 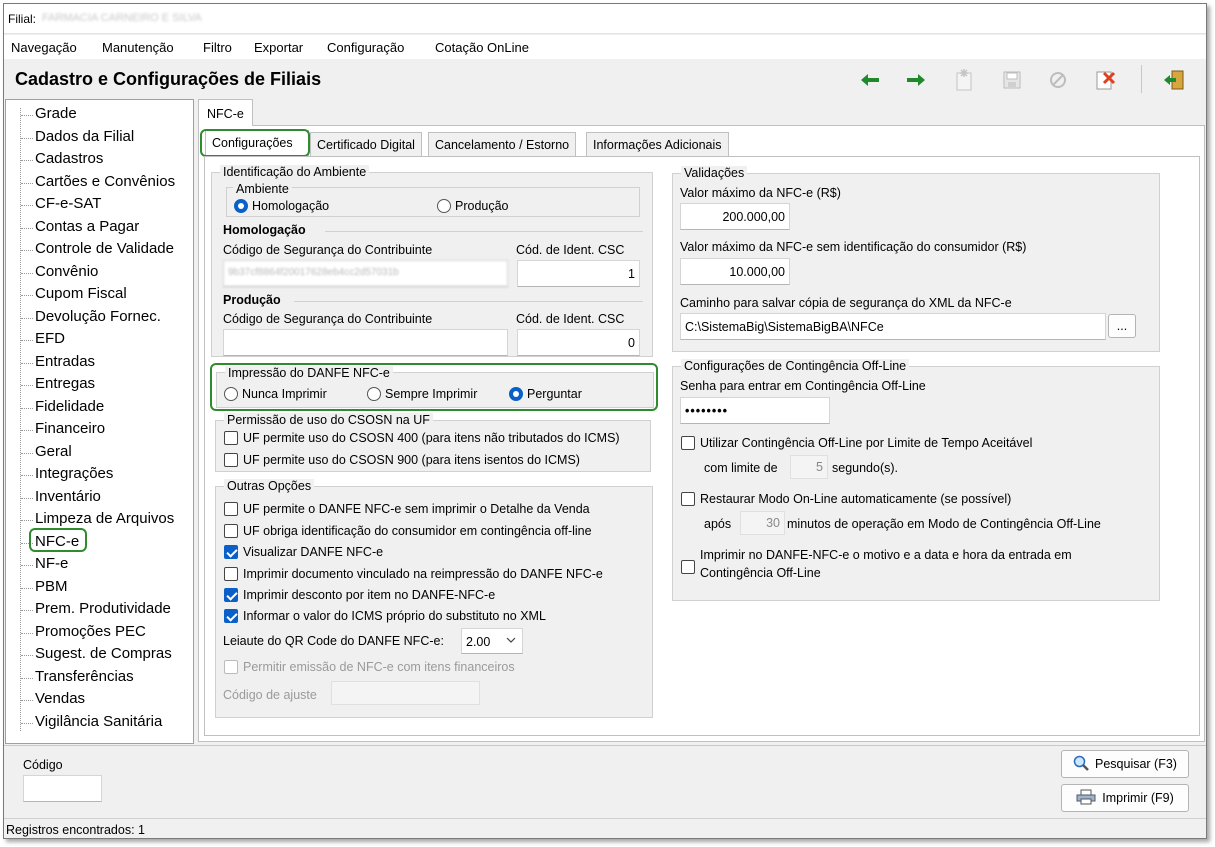 What do you see at coordinates (688, 443) in the screenshot?
I see `chk-limite-tempo` at bounding box center [688, 443].